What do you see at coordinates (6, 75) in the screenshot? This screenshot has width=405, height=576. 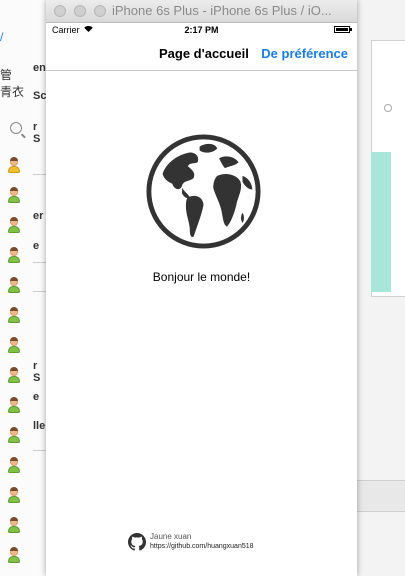 I see `background-label: 管` at bounding box center [6, 75].